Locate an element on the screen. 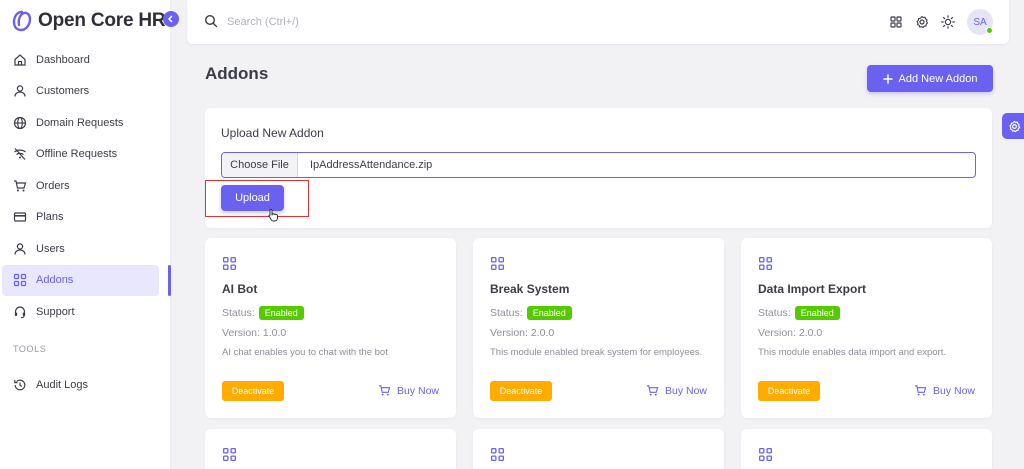 The height and width of the screenshot is (469, 1024). brand-name: Open Core HR is located at coordinates (102, 20).